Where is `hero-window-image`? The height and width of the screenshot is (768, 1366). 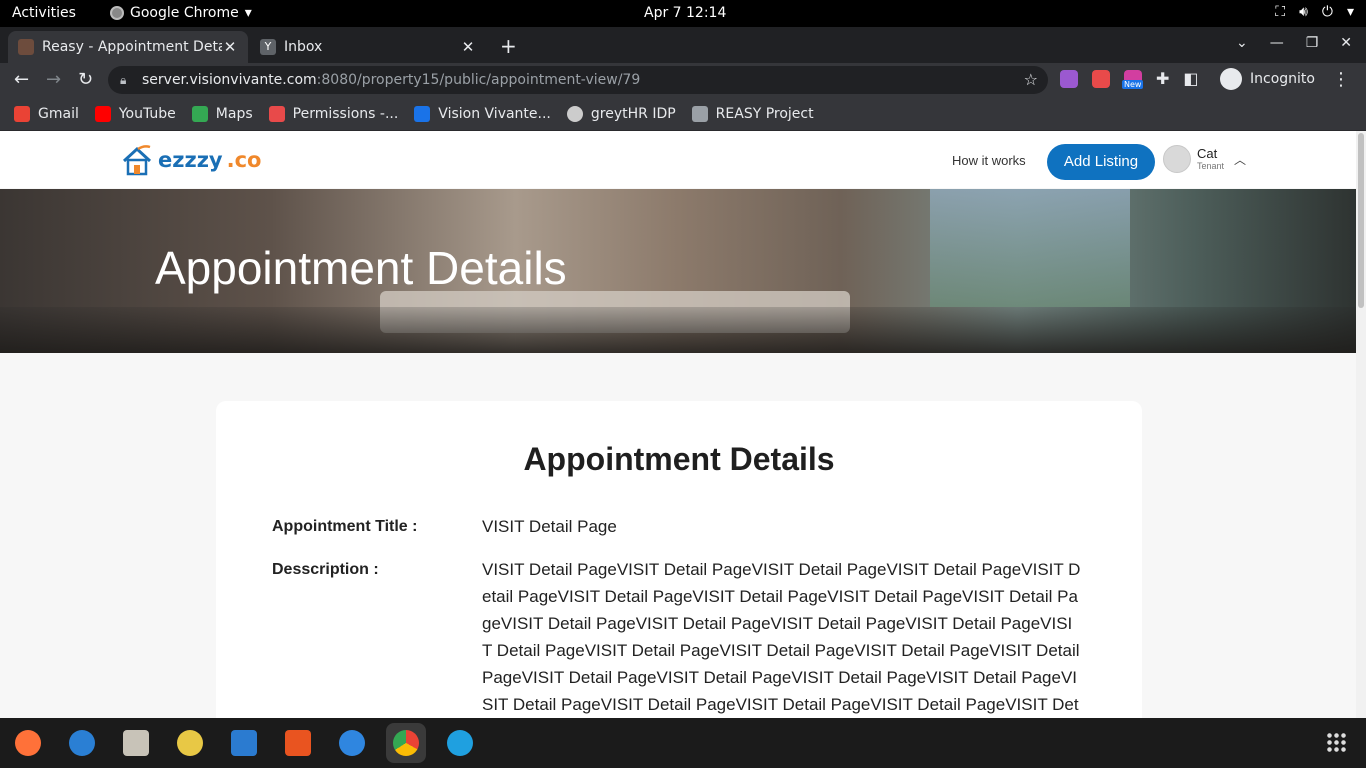
hero-window-image is located at coordinates (1030, 248).